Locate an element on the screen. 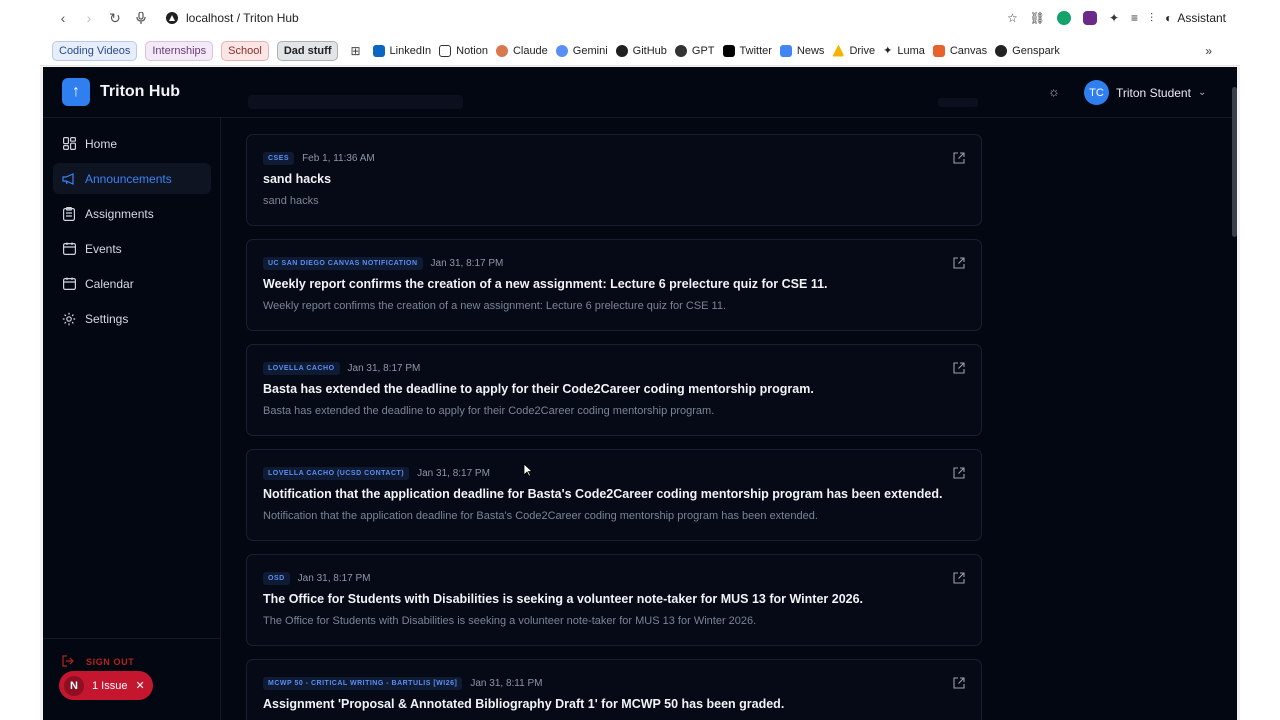 This screenshot has width=1280, height=720. bookmark-notion: Notion is located at coordinates (463, 50).